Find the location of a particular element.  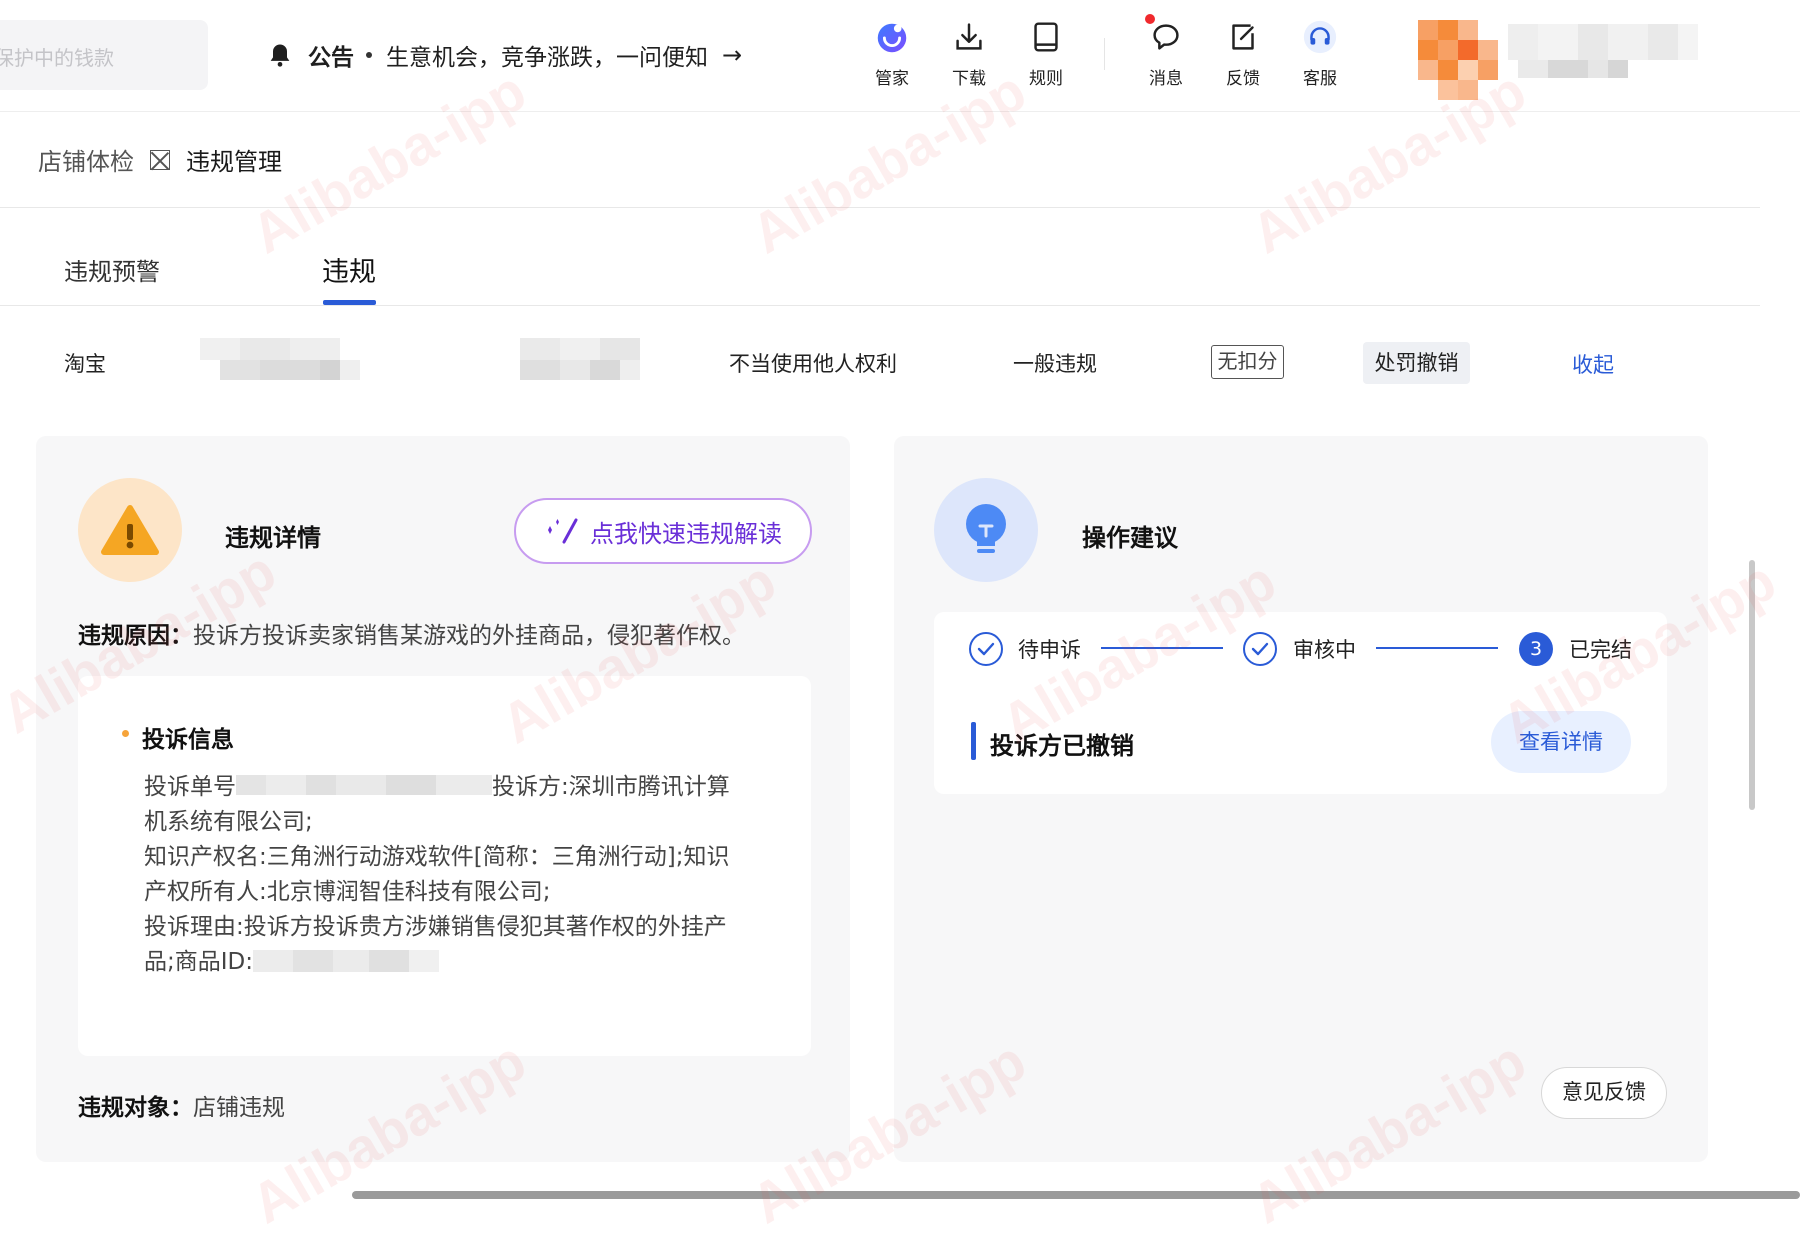

step-label: 待申诉 is located at coordinates (1049, 650).